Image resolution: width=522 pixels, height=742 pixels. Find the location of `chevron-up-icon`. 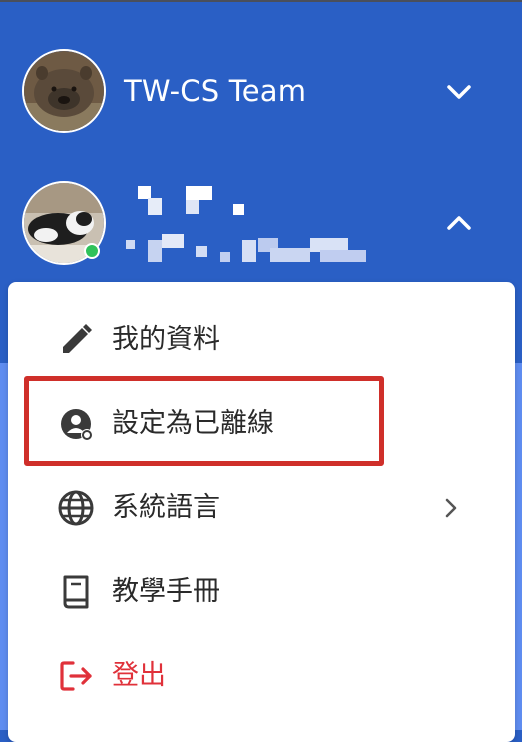

chevron-up-icon is located at coordinates (459, 223).